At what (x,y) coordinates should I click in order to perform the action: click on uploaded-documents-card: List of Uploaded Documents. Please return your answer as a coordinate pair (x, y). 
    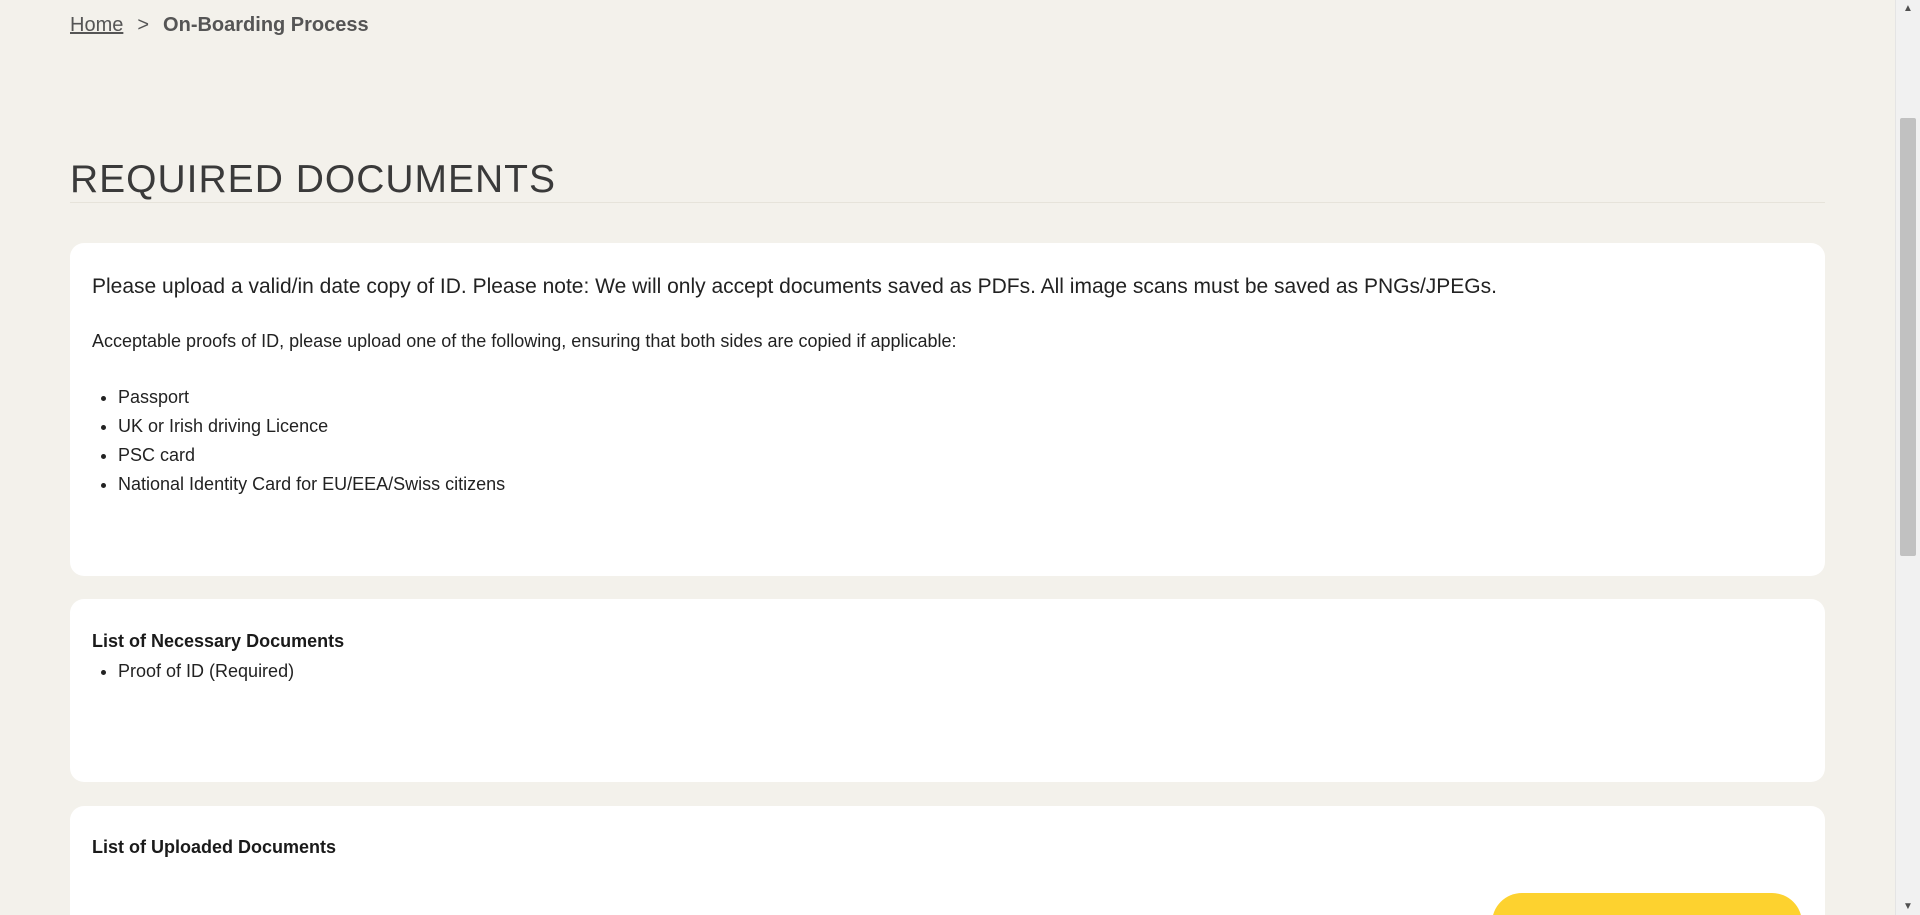
    Looking at the image, I should click on (947, 860).